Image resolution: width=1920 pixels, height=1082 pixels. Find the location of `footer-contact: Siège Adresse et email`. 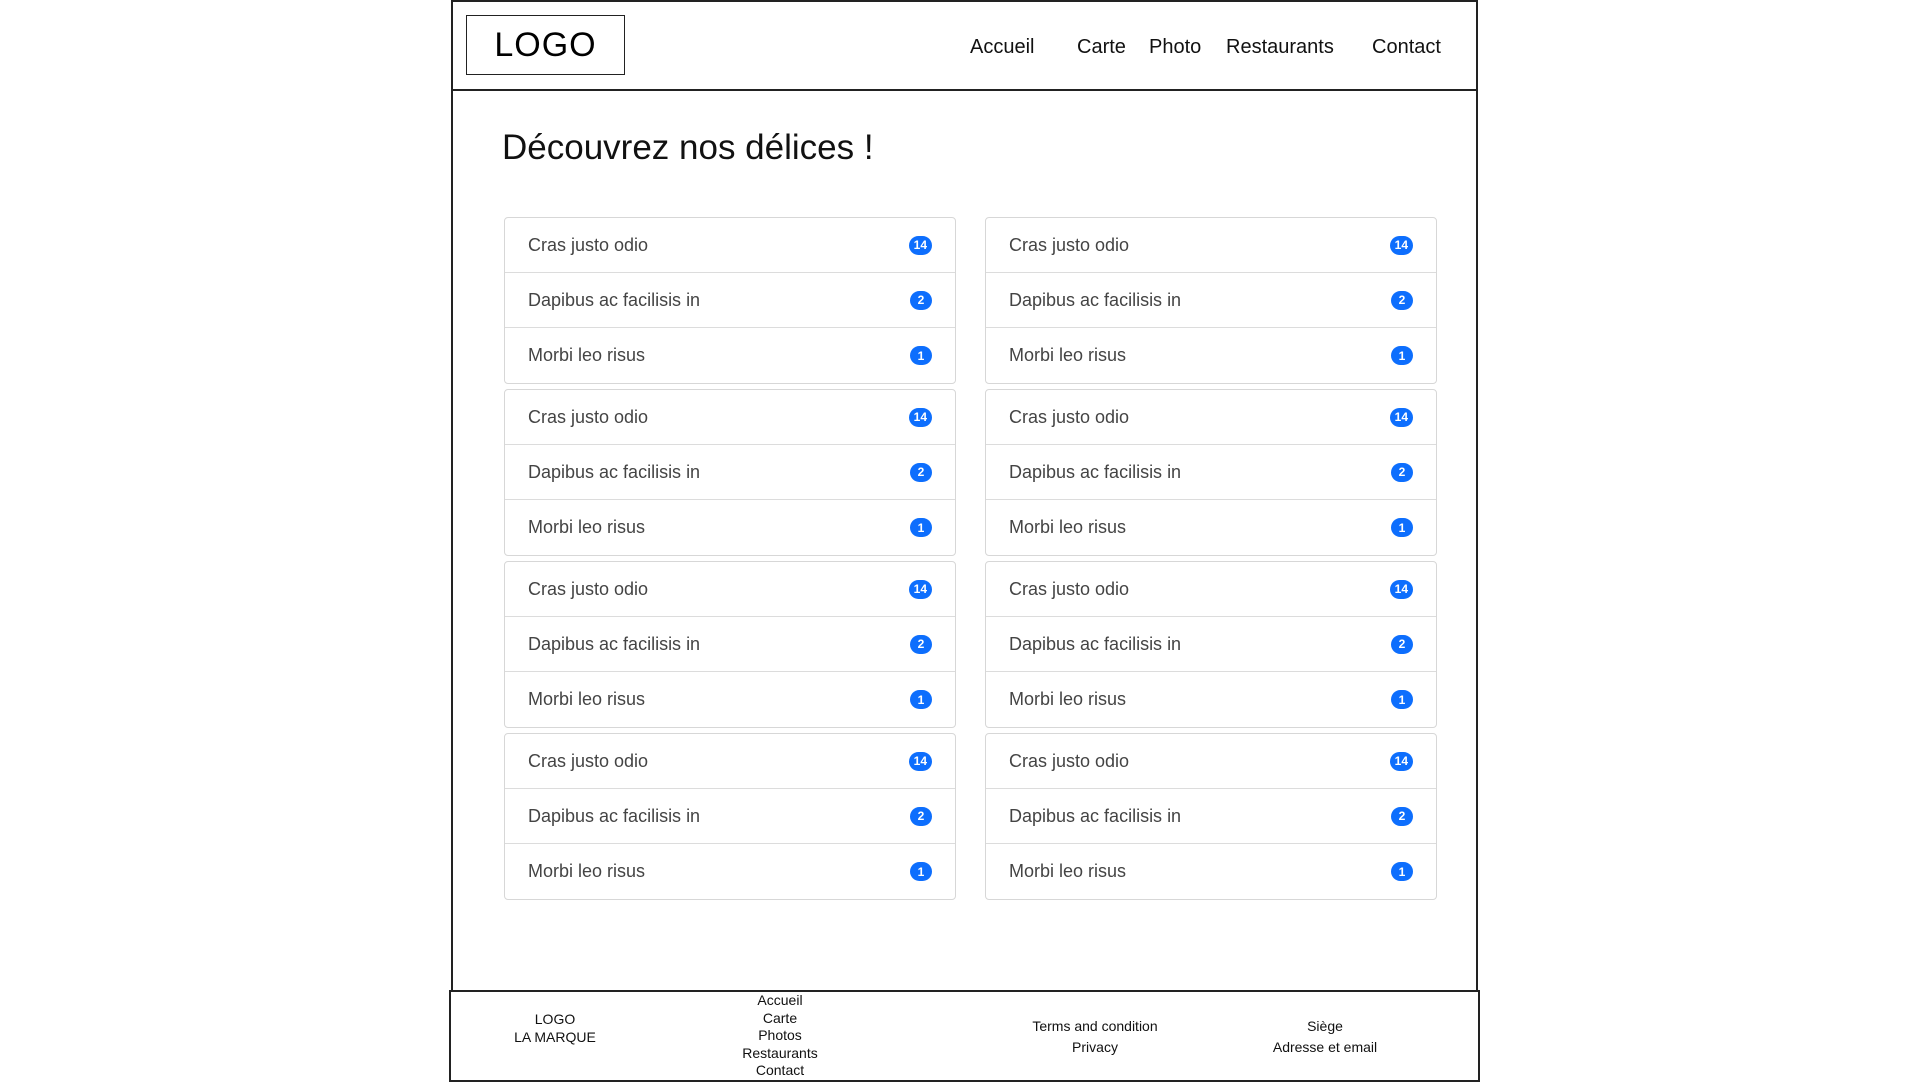

footer-contact: Siège Adresse et email is located at coordinates (1325, 1037).